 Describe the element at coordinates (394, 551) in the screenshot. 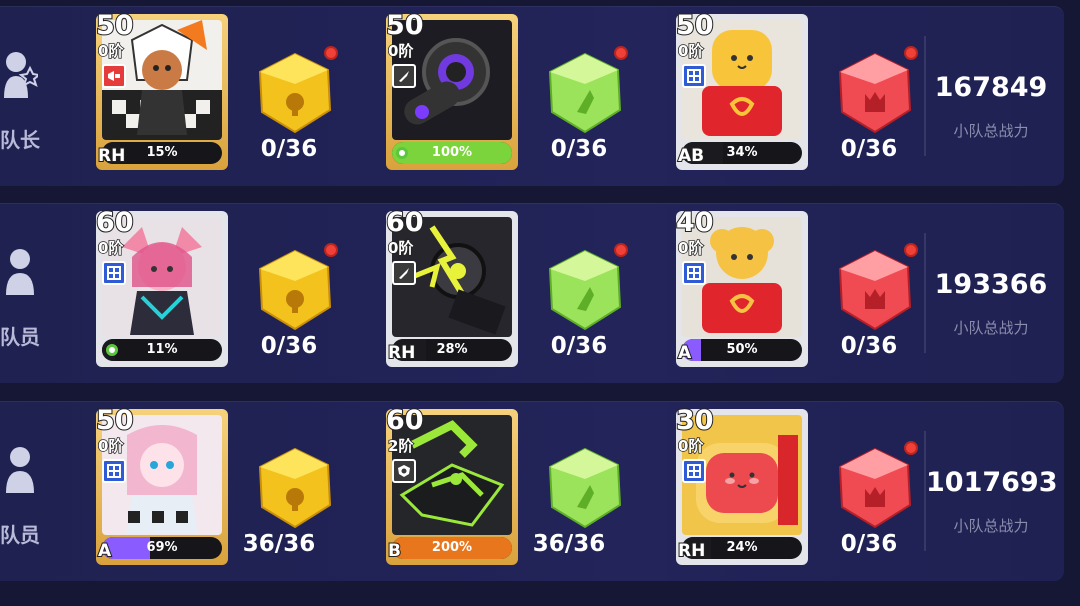

I see `rank-badge: B` at that location.